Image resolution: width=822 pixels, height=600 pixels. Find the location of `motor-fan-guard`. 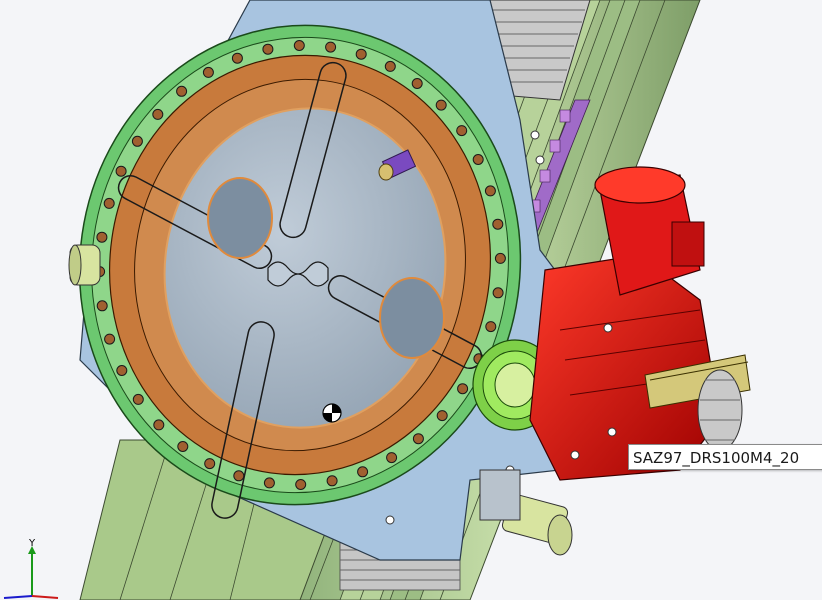

motor-fan-guard is located at coordinates (720, 410).